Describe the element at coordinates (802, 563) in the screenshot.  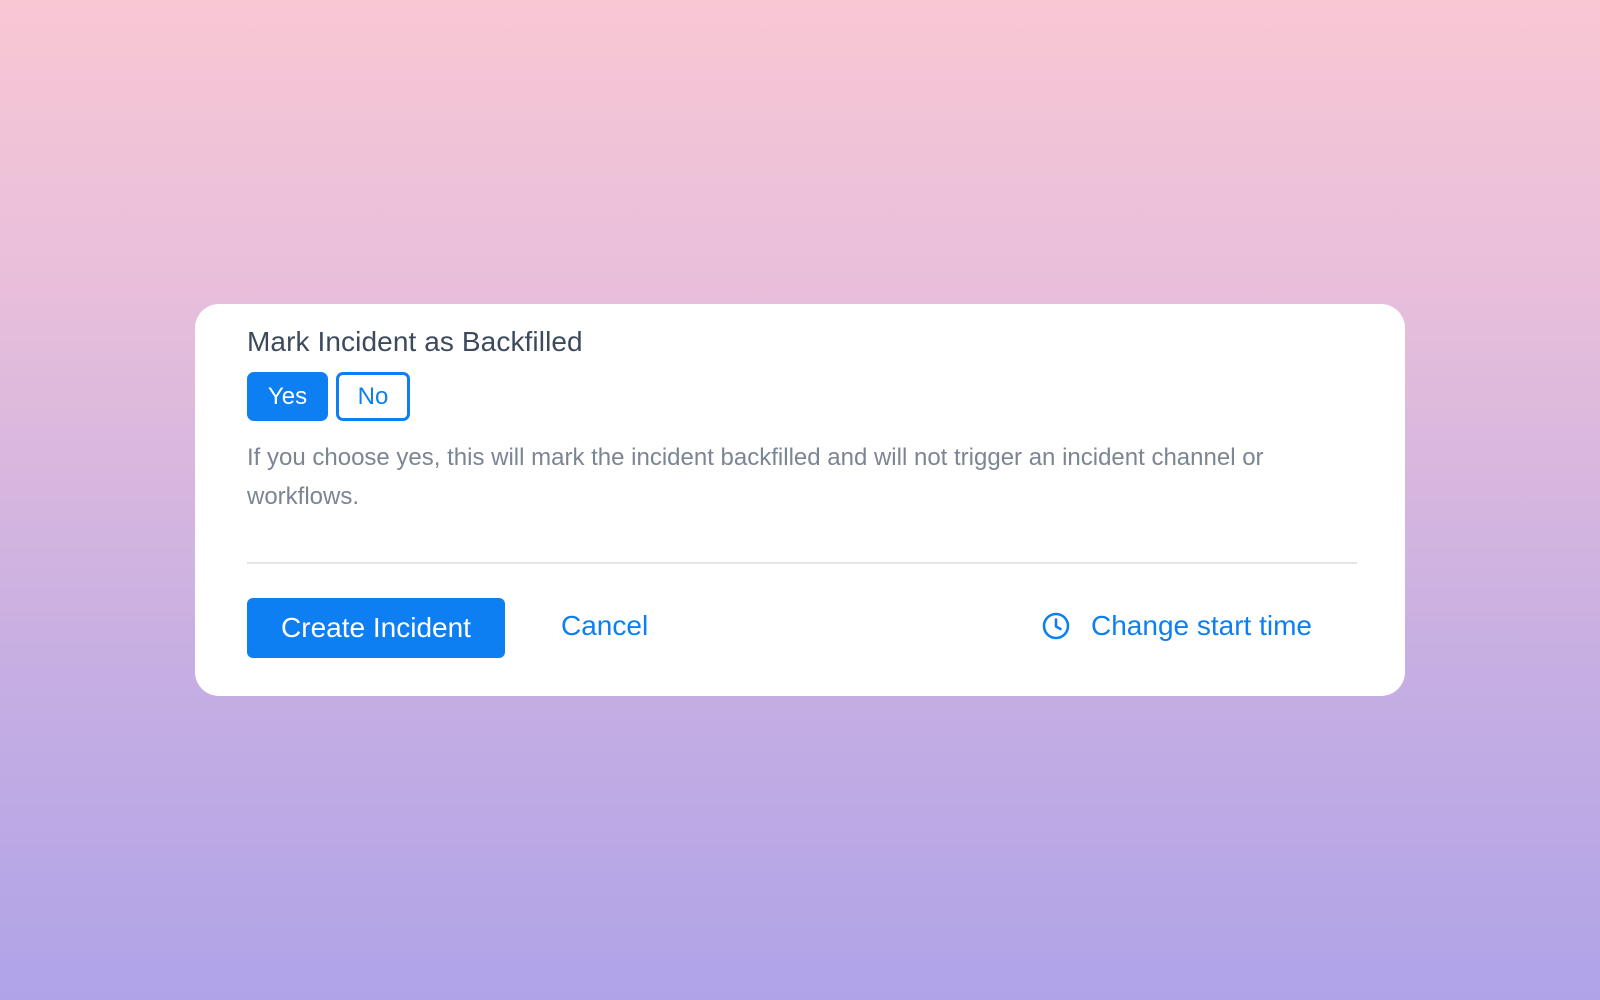
I see `divider` at that location.